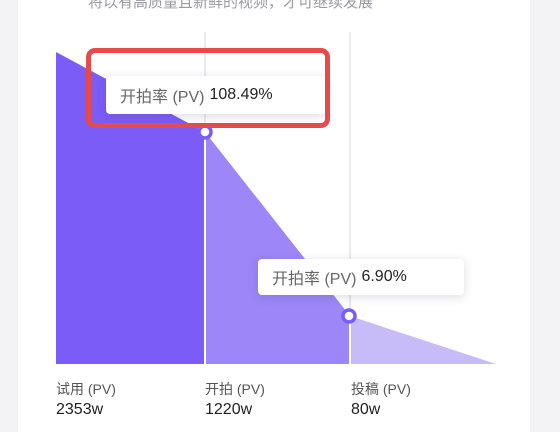  Describe the element at coordinates (86, 389) in the screenshot. I see `stage-label-trial: 试用 (PV)` at that location.